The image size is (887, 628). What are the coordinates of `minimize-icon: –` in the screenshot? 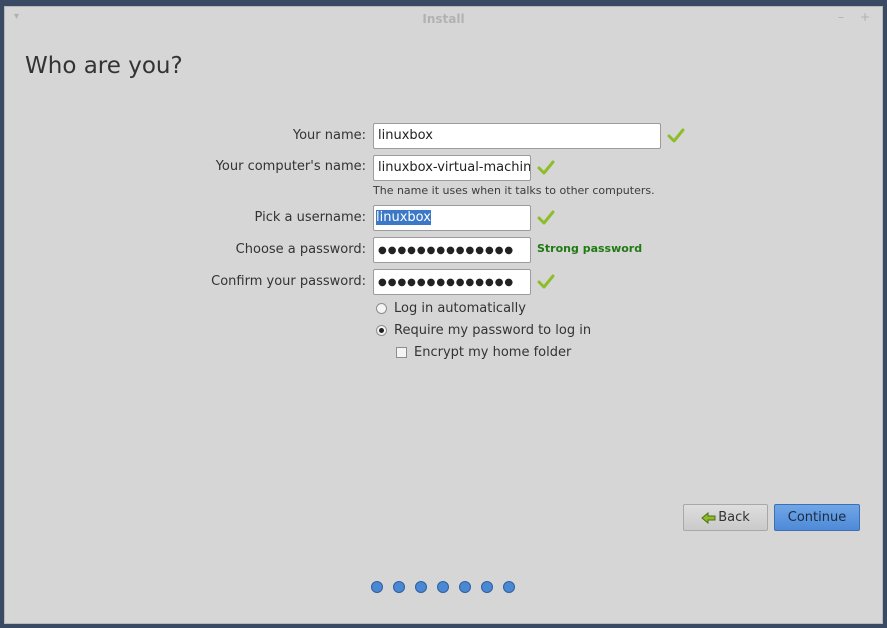 It's located at (841, 17).